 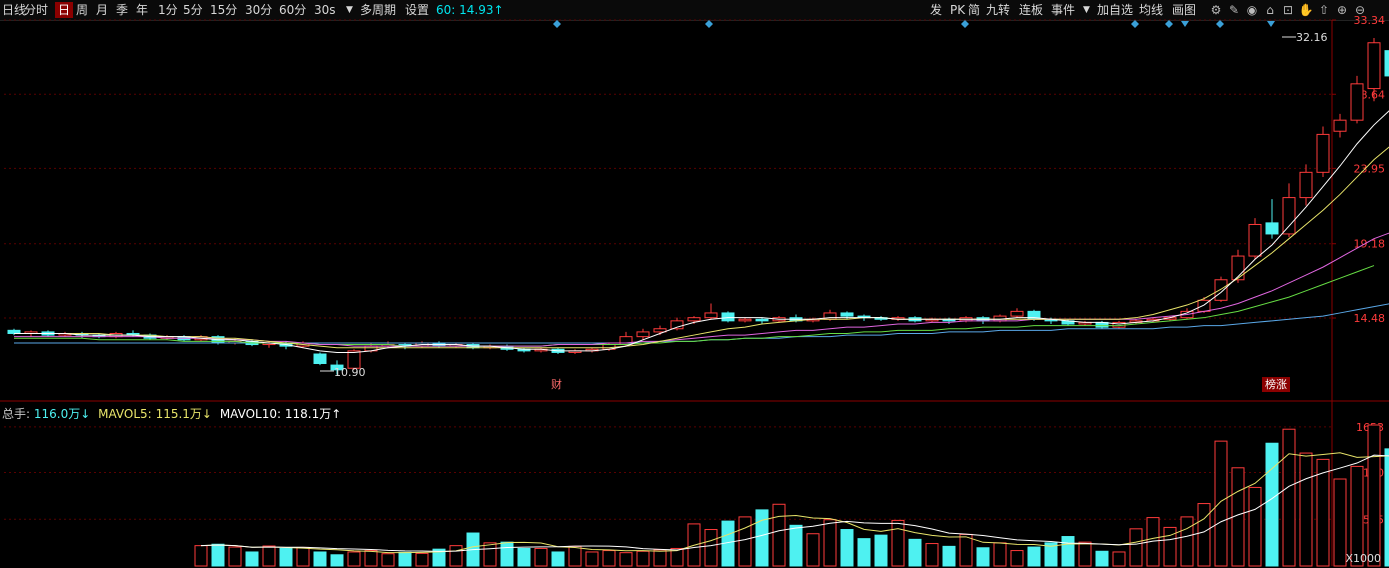 What do you see at coordinates (556, 384) in the screenshot?
I see `event-tag-cai: 财` at bounding box center [556, 384].